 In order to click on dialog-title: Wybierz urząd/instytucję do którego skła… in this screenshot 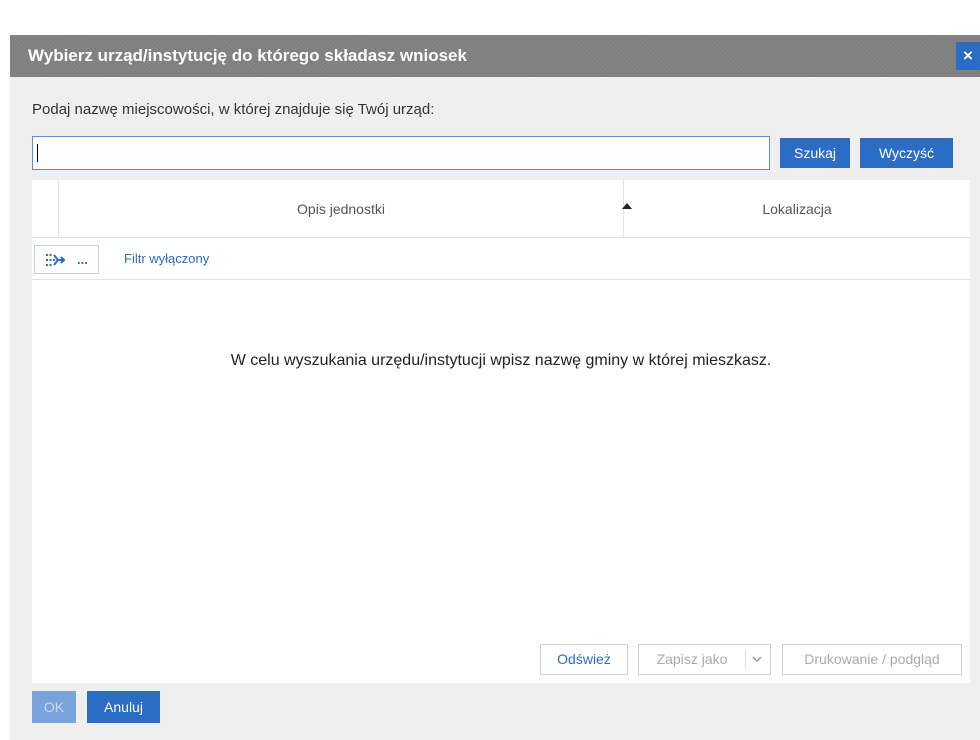, I will do `click(495, 56)`.